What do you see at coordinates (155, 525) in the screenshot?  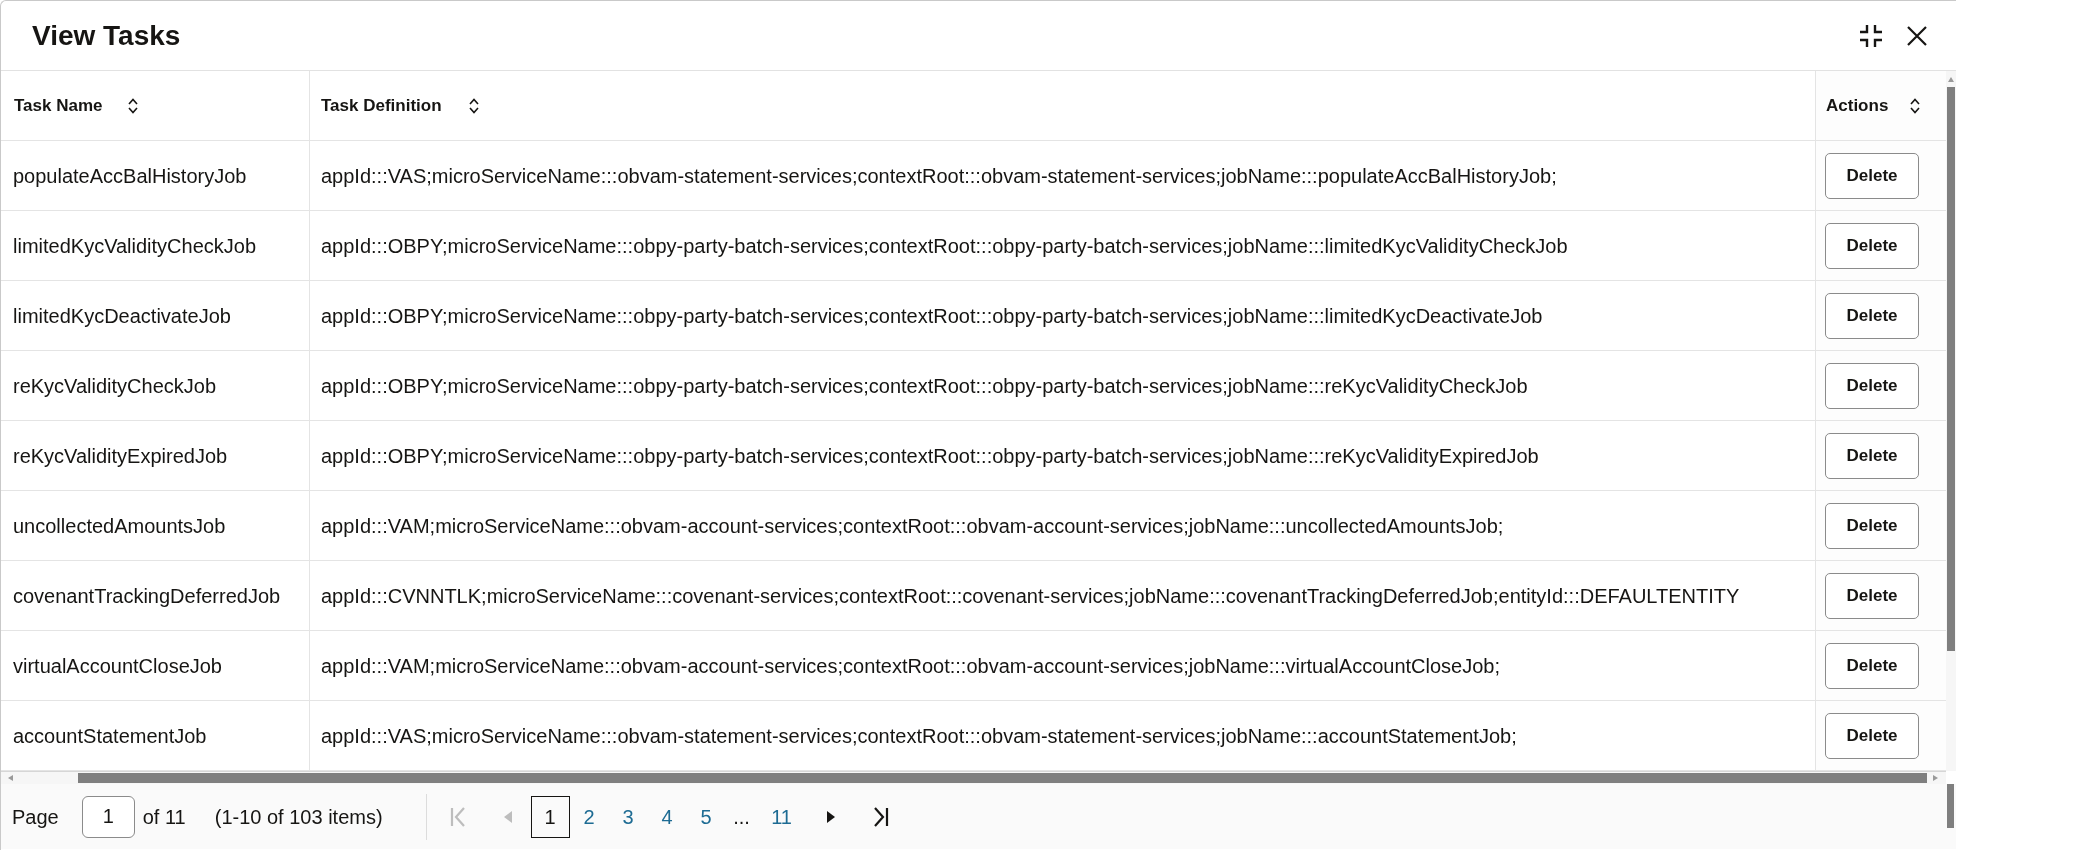 I see `table-cell: uncollectedAmountsJob` at bounding box center [155, 525].